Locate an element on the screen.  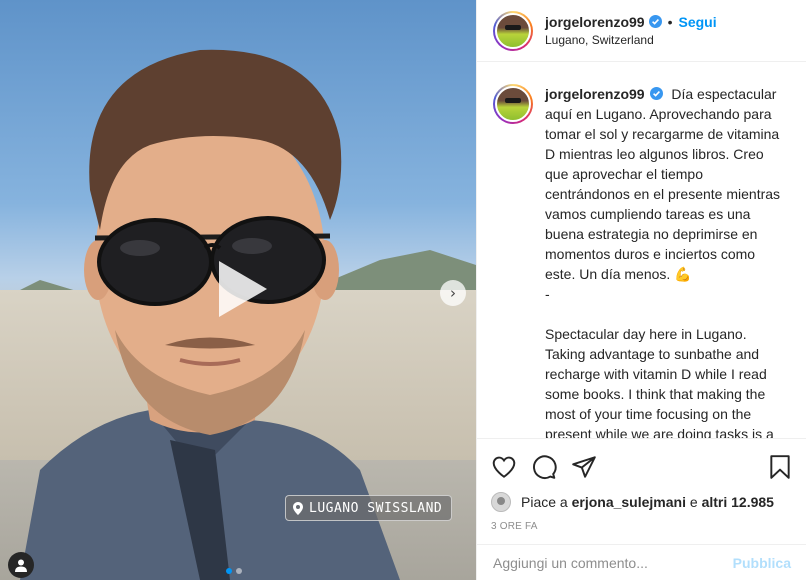
comment-form: Pubblica is located at coordinates (641, 562).